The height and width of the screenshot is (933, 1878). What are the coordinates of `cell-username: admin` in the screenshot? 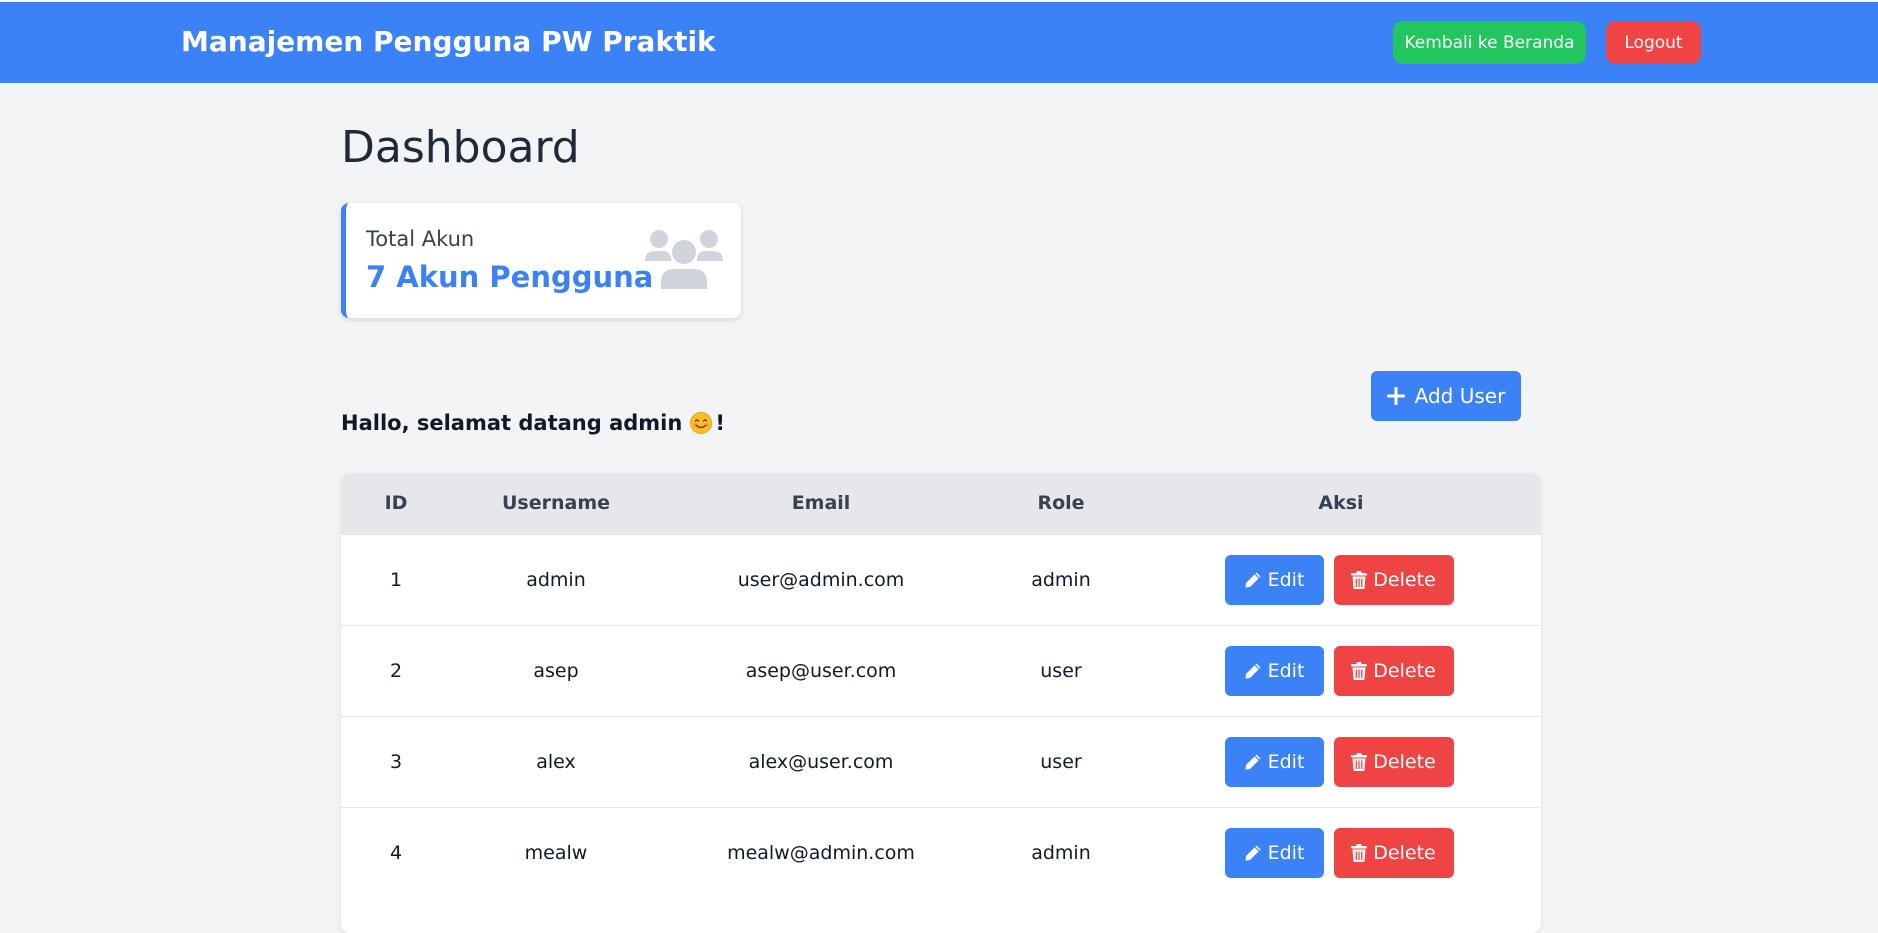 It's located at (556, 579).